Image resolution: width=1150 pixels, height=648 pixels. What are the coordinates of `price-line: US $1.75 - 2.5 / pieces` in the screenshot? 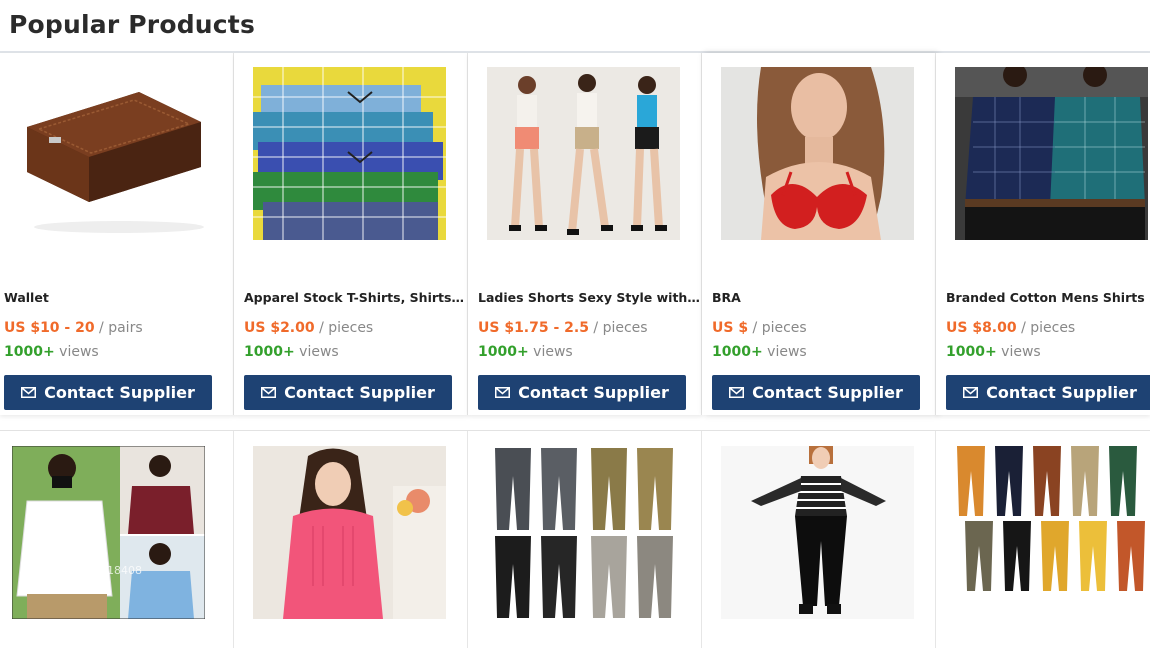 It's located at (563, 328).